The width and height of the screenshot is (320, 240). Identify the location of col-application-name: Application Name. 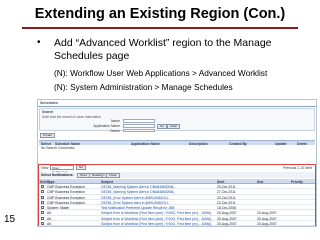
(145, 144).